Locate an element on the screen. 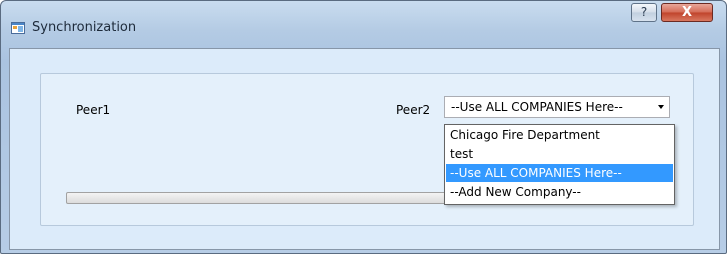  dropdown-option-add-new-company: --Add New Company-- is located at coordinates (559, 192).